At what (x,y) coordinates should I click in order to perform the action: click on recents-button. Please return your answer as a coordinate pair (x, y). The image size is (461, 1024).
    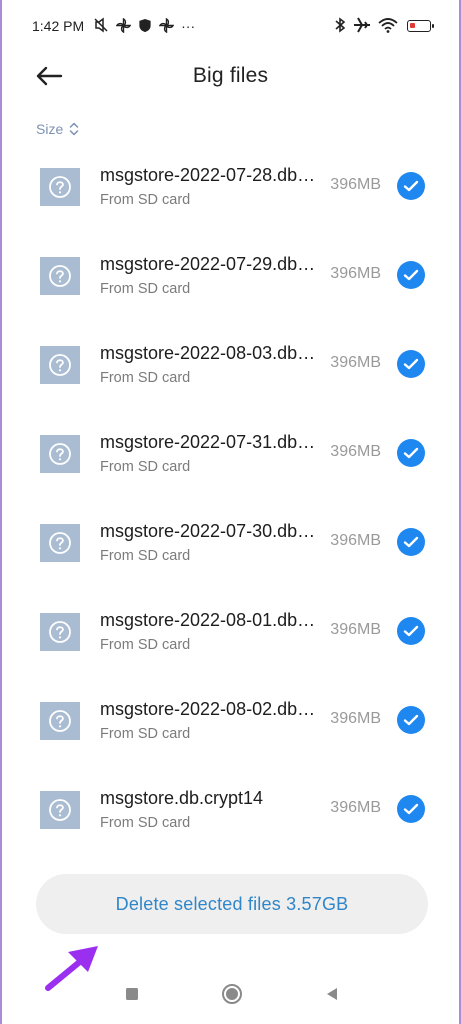
    Looking at the image, I should click on (132, 994).